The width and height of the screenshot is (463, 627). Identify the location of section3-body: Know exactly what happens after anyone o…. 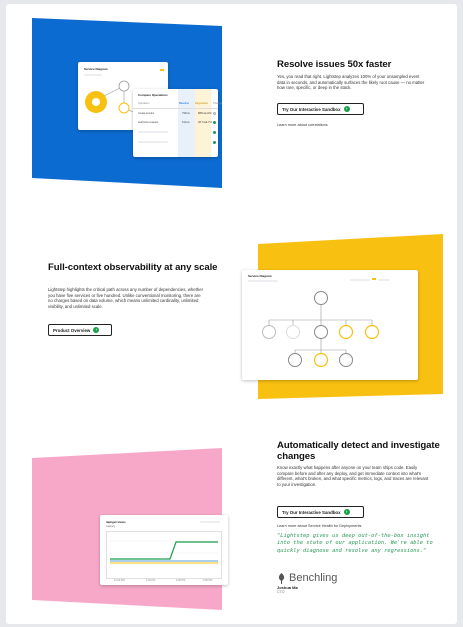
(353, 476).